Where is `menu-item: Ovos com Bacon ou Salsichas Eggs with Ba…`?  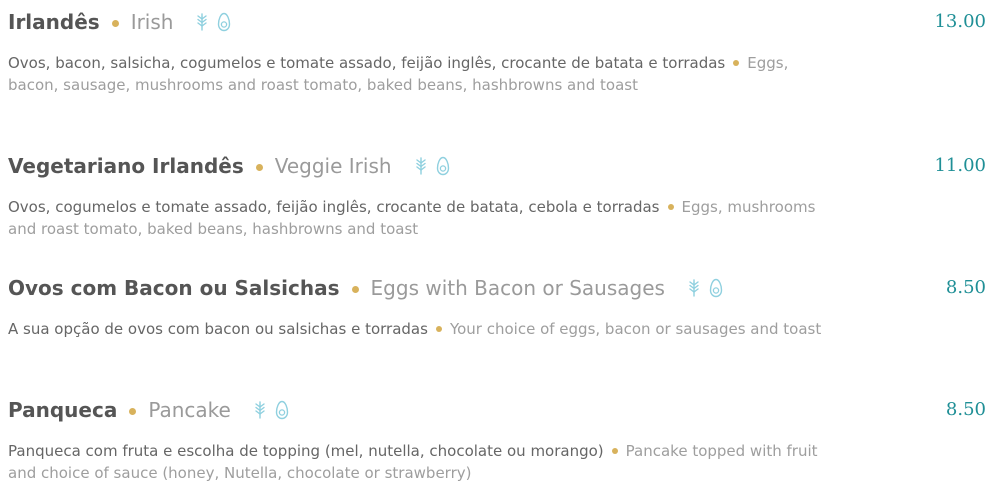
menu-item: Ovos com Bacon ou Salsichas Eggs with Ba… is located at coordinates (497, 304).